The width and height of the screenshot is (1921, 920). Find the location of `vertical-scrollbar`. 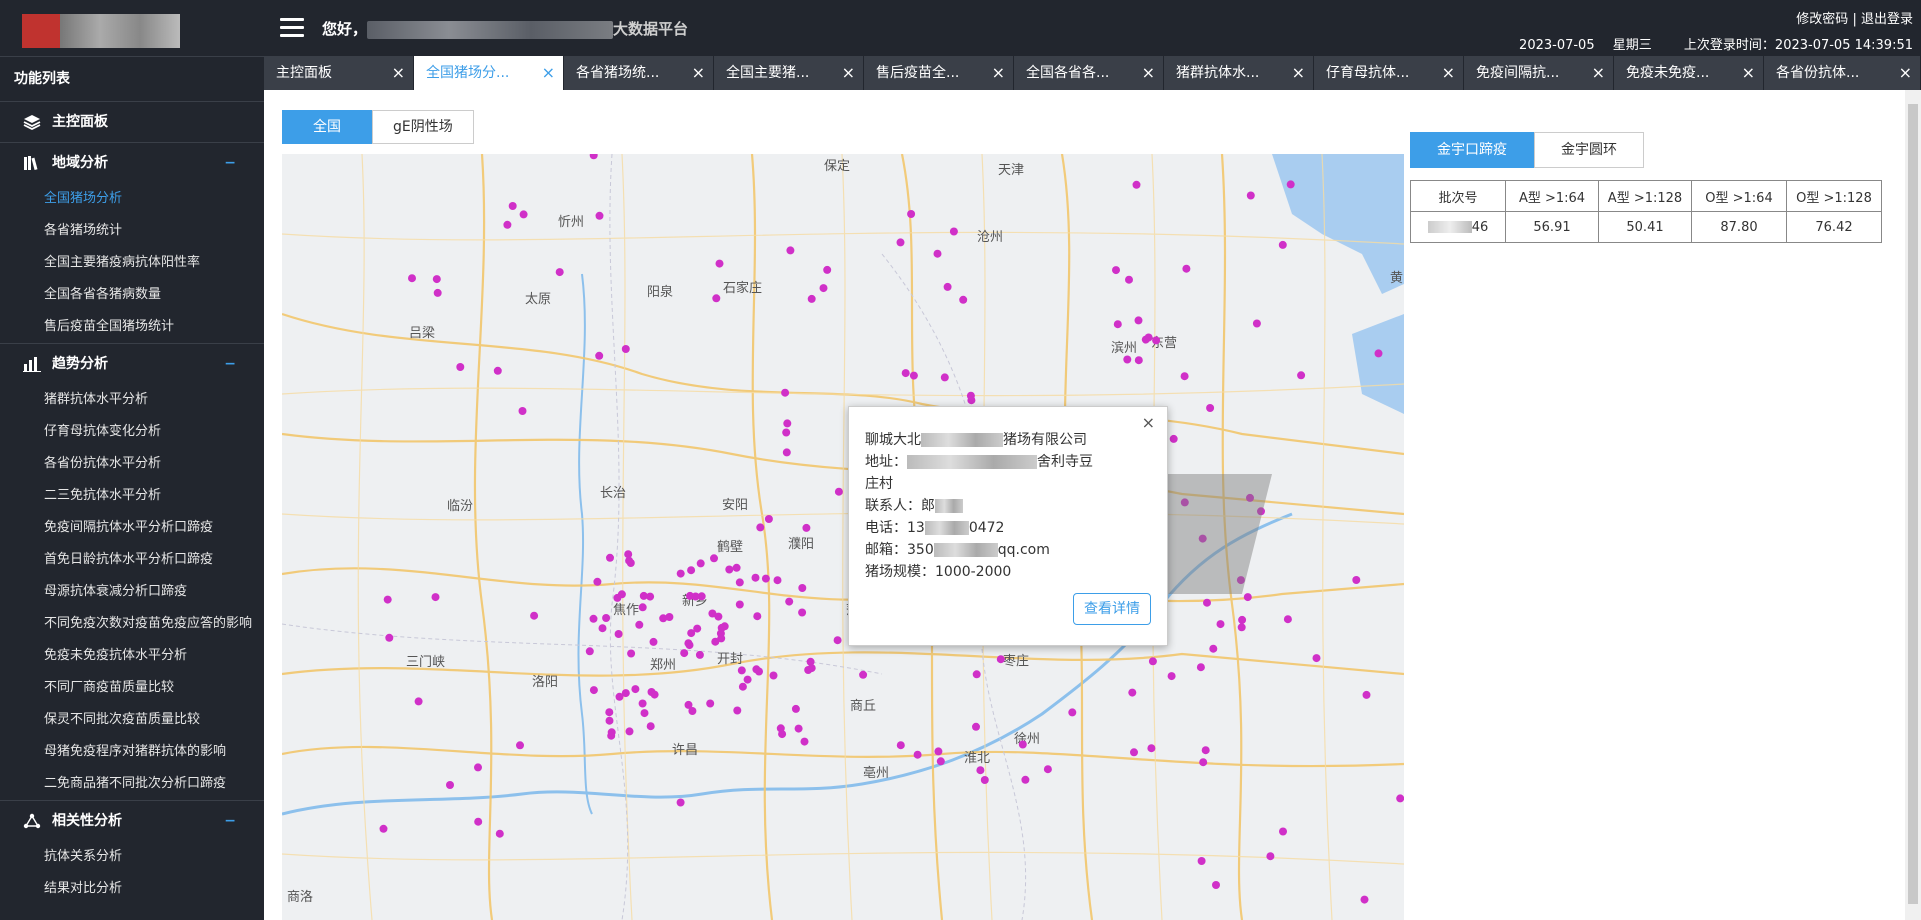

vertical-scrollbar is located at coordinates (1913, 505).